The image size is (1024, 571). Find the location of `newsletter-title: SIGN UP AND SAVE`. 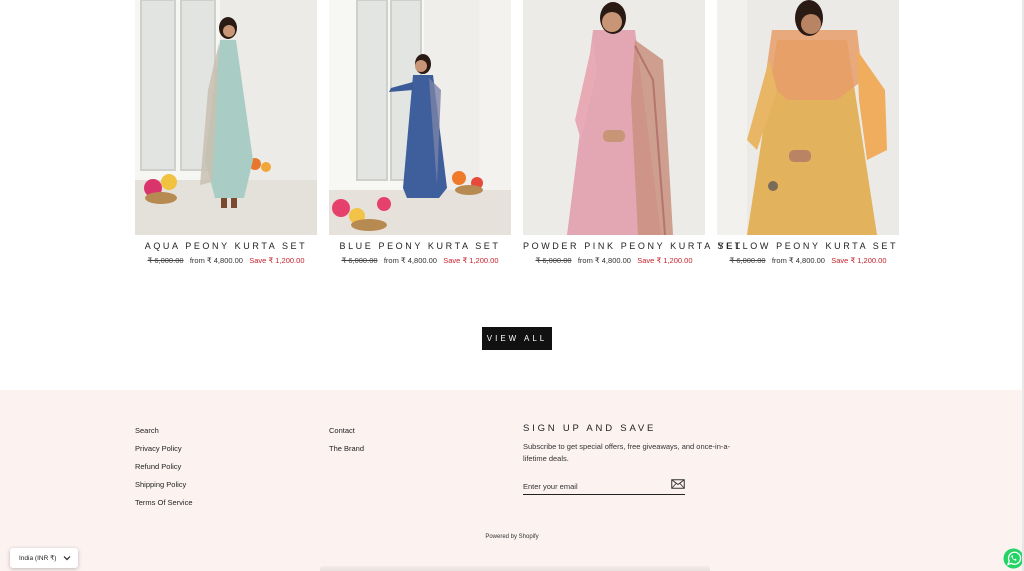

newsletter-title: SIGN UP AND SAVE is located at coordinates (590, 428).